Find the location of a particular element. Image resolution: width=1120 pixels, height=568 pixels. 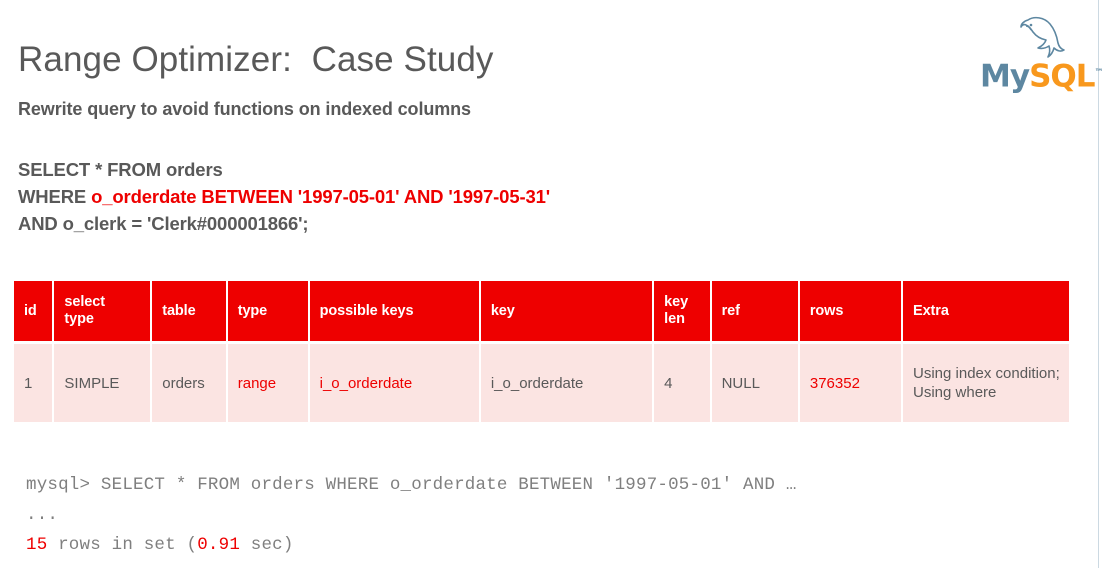

page-title: Range Optimizer: Case Study is located at coordinates (256, 59).